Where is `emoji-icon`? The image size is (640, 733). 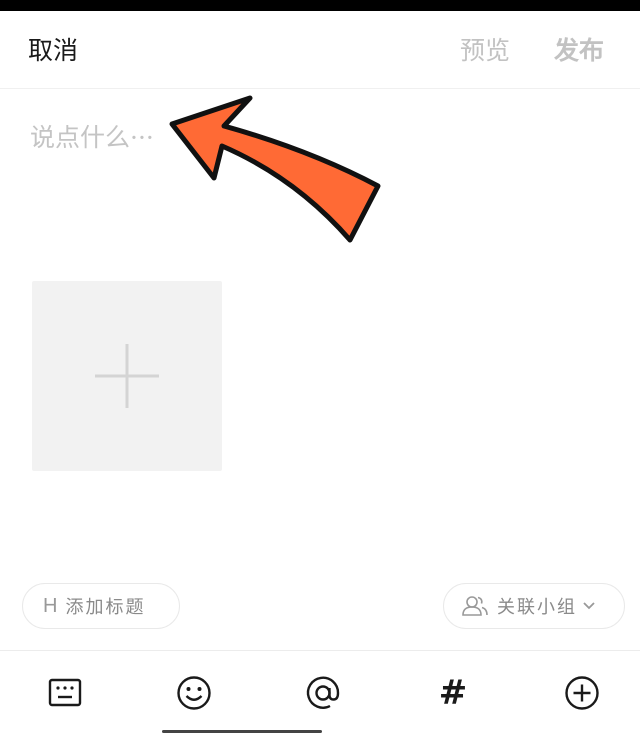 emoji-icon is located at coordinates (194, 693).